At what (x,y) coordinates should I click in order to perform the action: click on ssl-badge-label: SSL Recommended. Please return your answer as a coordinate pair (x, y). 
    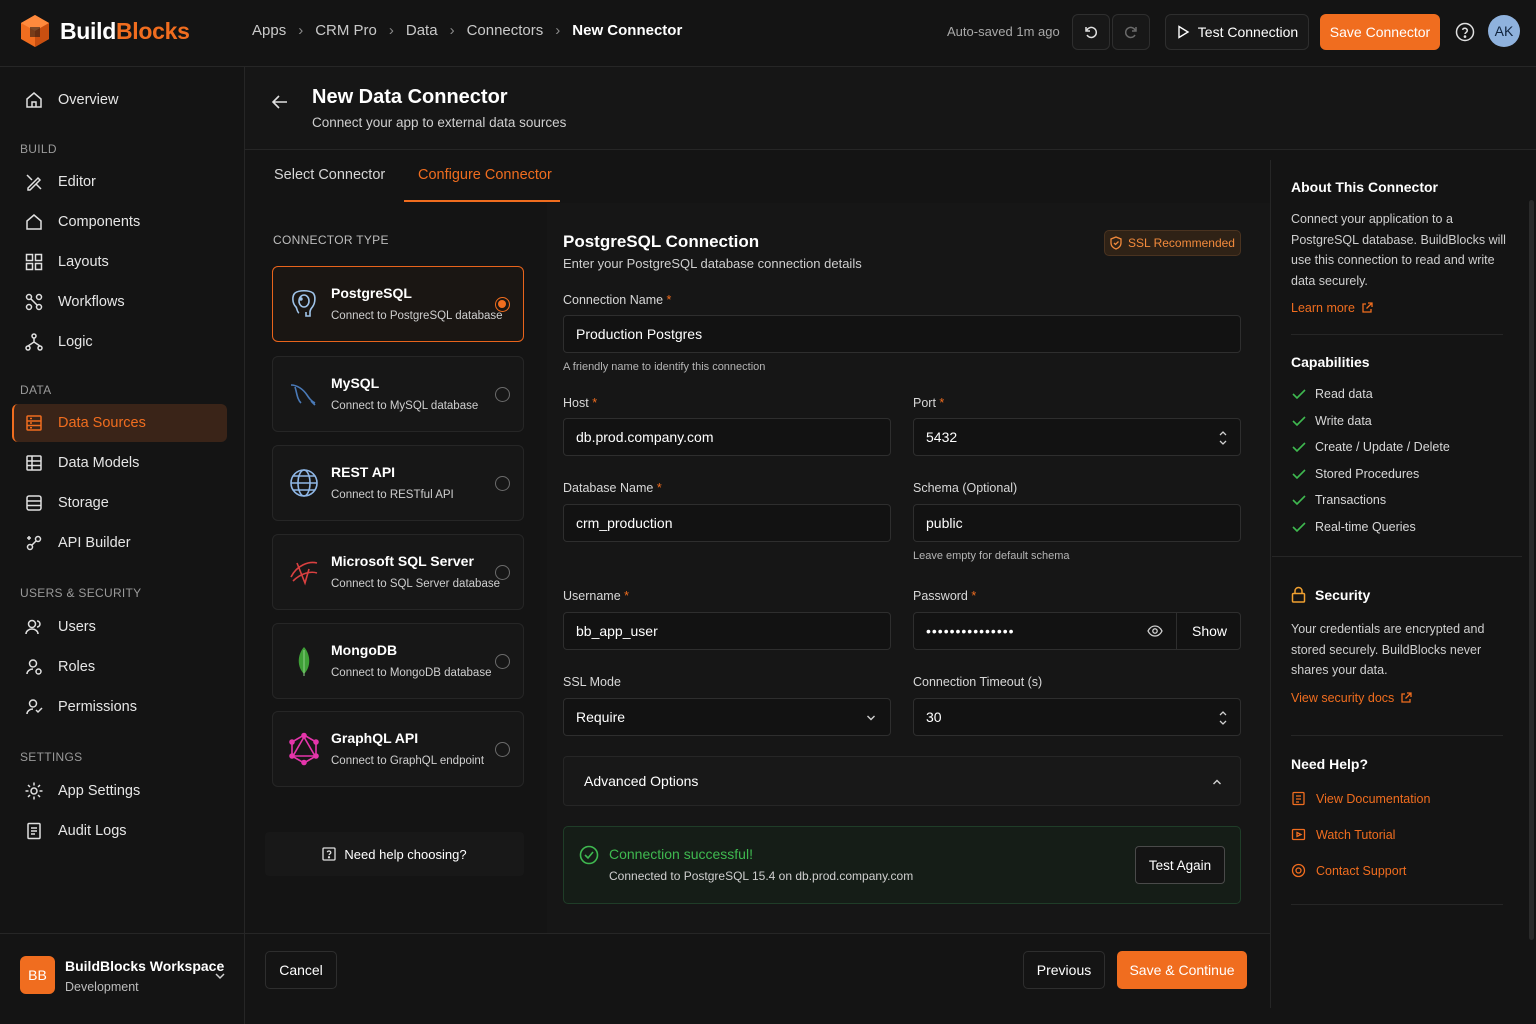
    Looking at the image, I should click on (1181, 243).